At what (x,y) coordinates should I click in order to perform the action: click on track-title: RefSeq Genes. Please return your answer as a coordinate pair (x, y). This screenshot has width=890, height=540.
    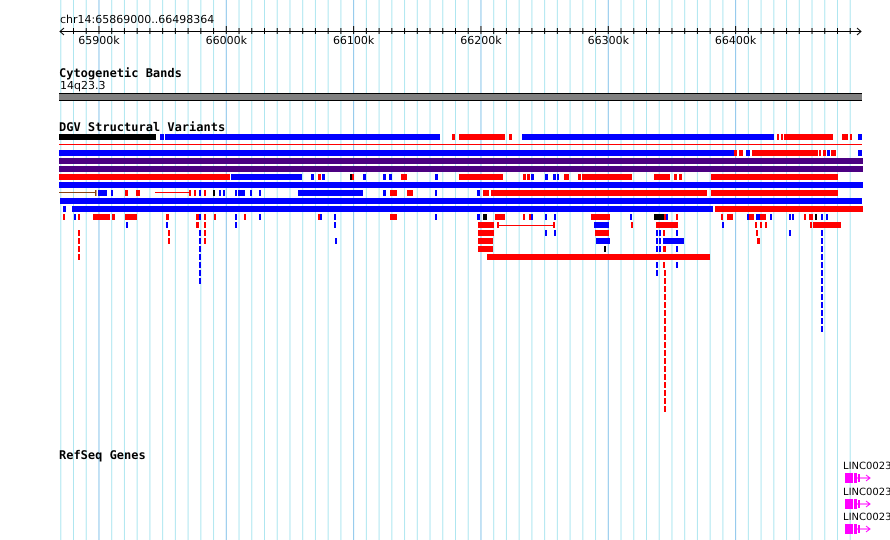
    Looking at the image, I should click on (102, 455).